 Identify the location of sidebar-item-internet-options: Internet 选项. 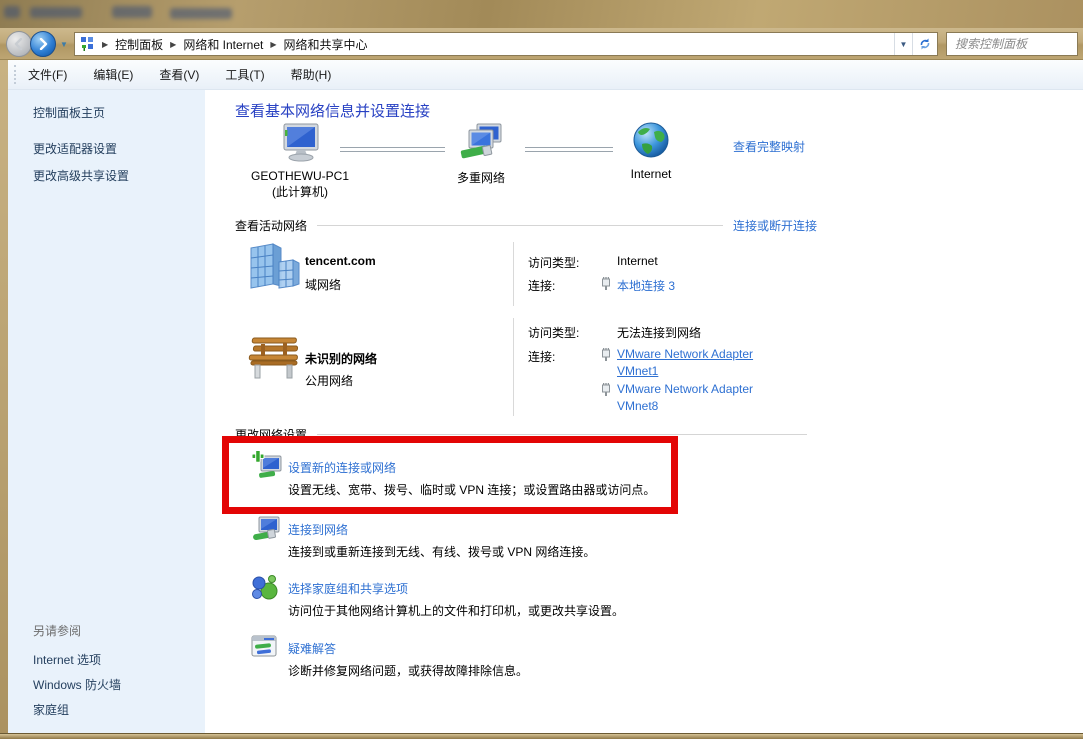
(67, 659).